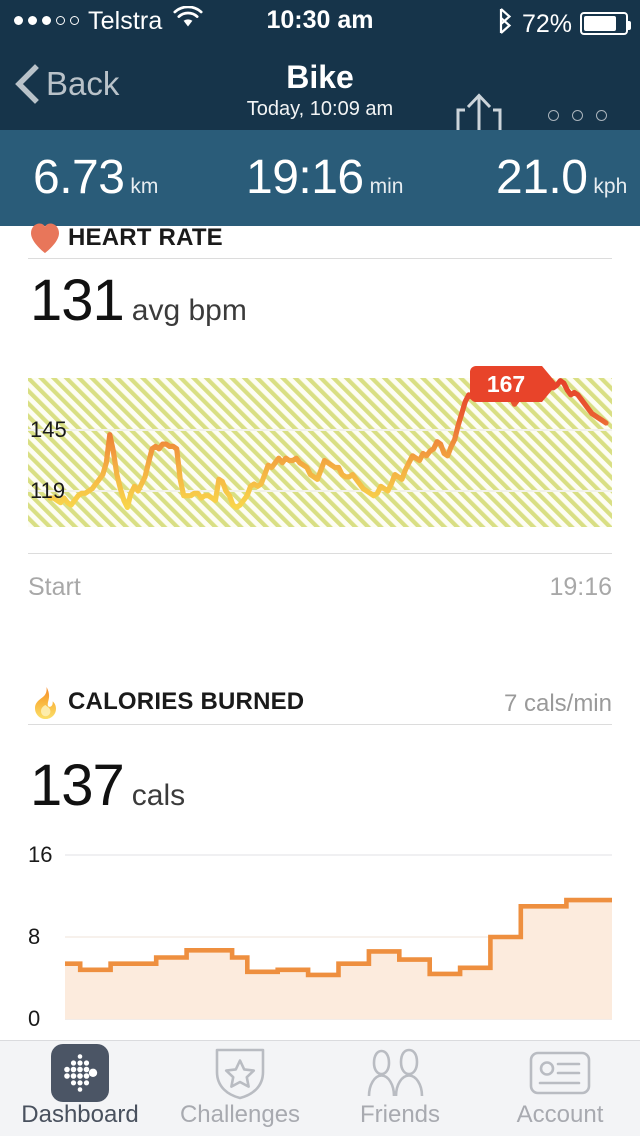 The height and width of the screenshot is (1136, 640). I want to click on heart-rate-peak-tooltip: 167, so click(514, 384).